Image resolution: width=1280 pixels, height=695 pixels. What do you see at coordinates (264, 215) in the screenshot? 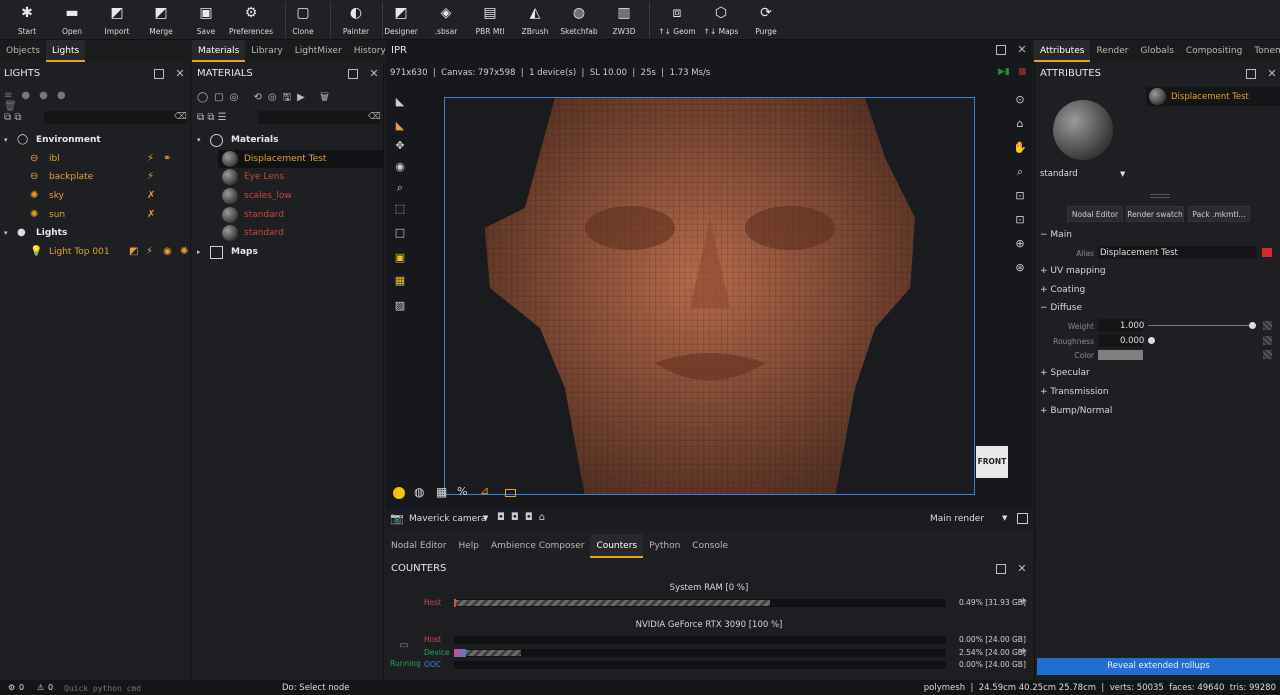
I see `material-item: standard` at bounding box center [264, 215].